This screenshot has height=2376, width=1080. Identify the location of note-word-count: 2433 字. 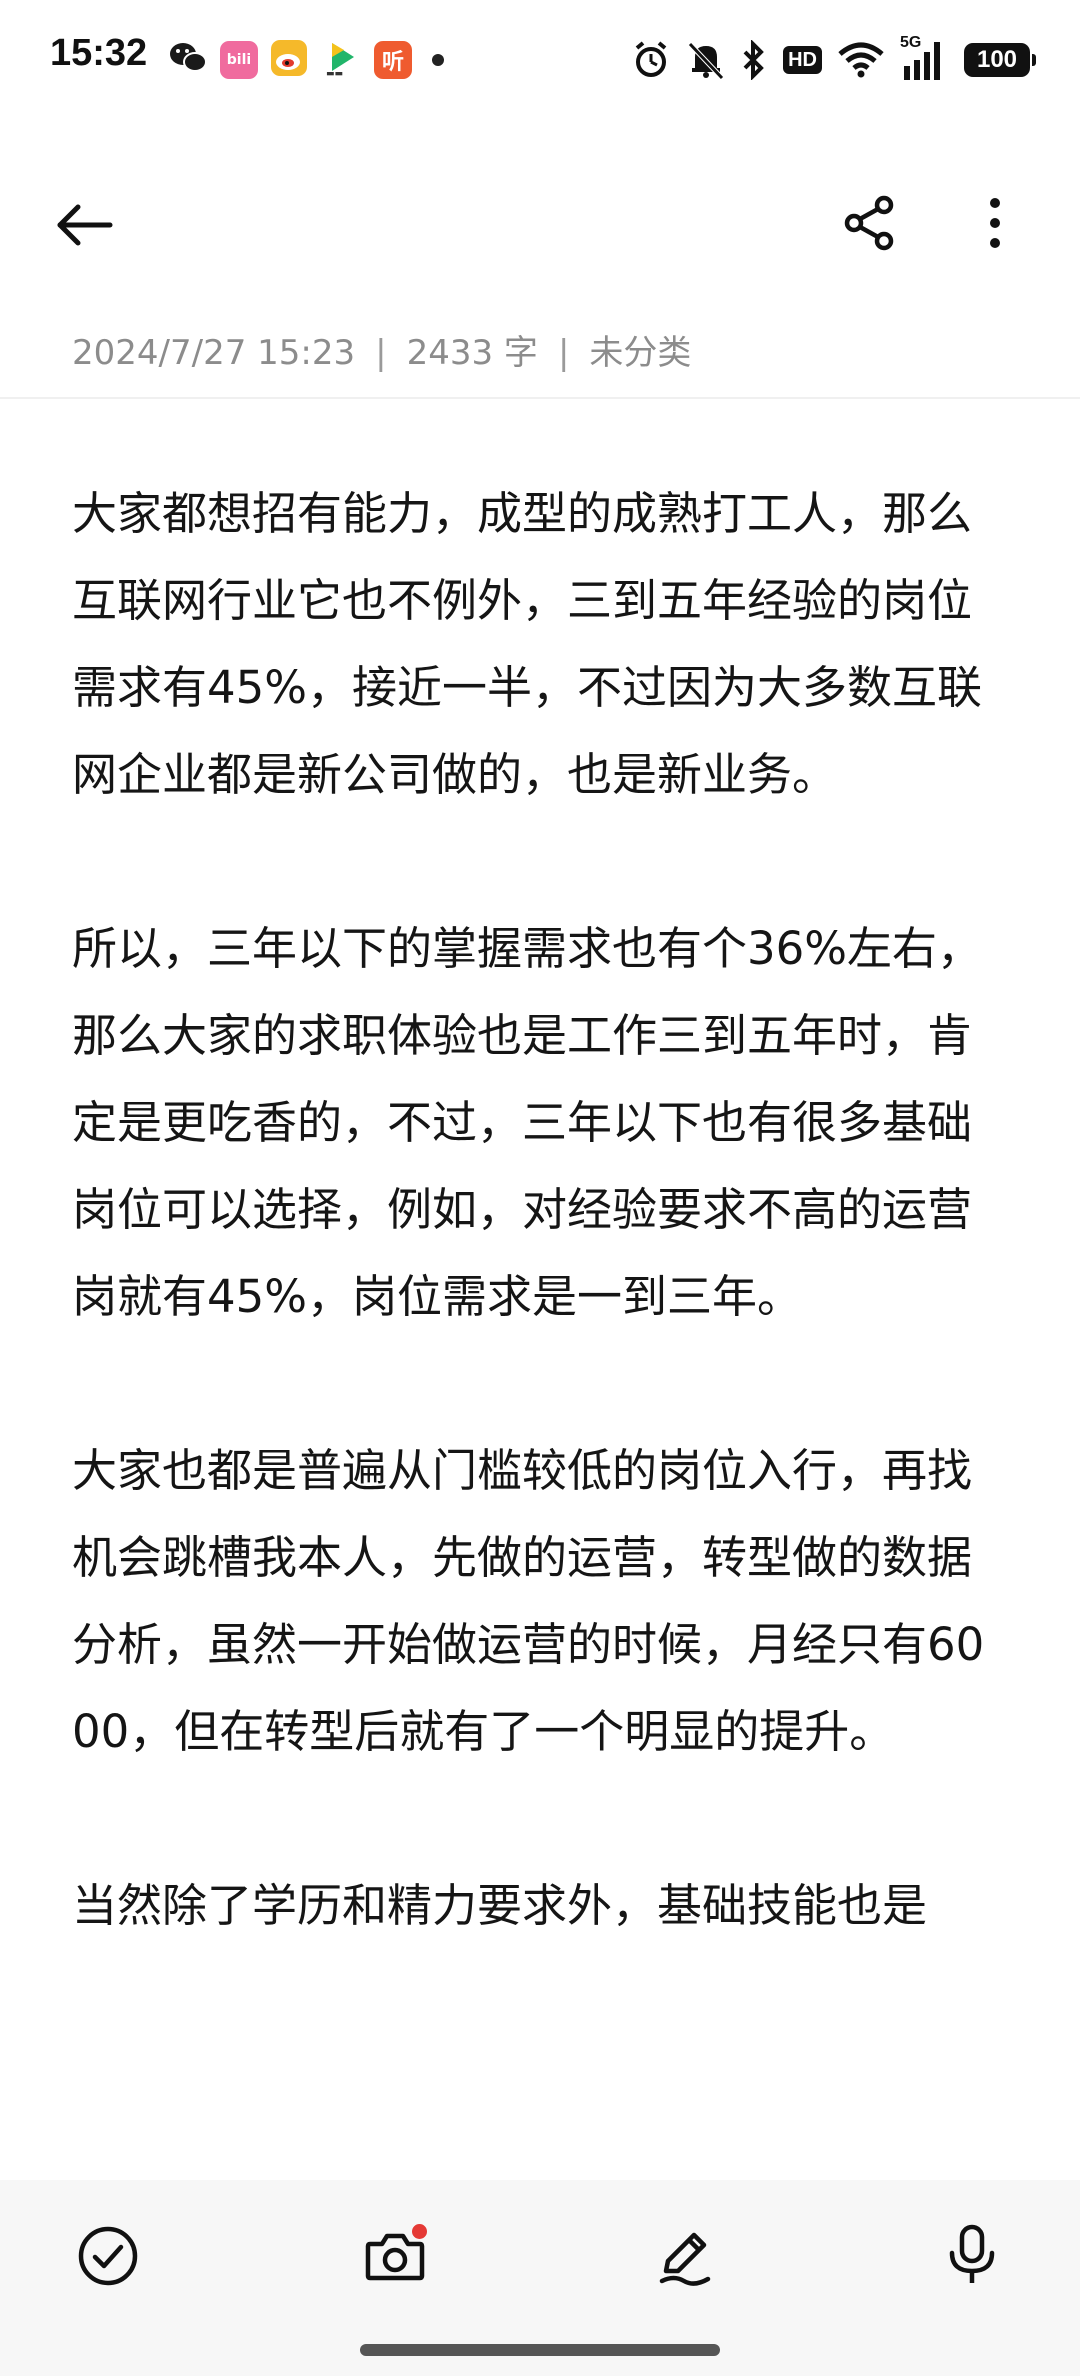
(472, 353).